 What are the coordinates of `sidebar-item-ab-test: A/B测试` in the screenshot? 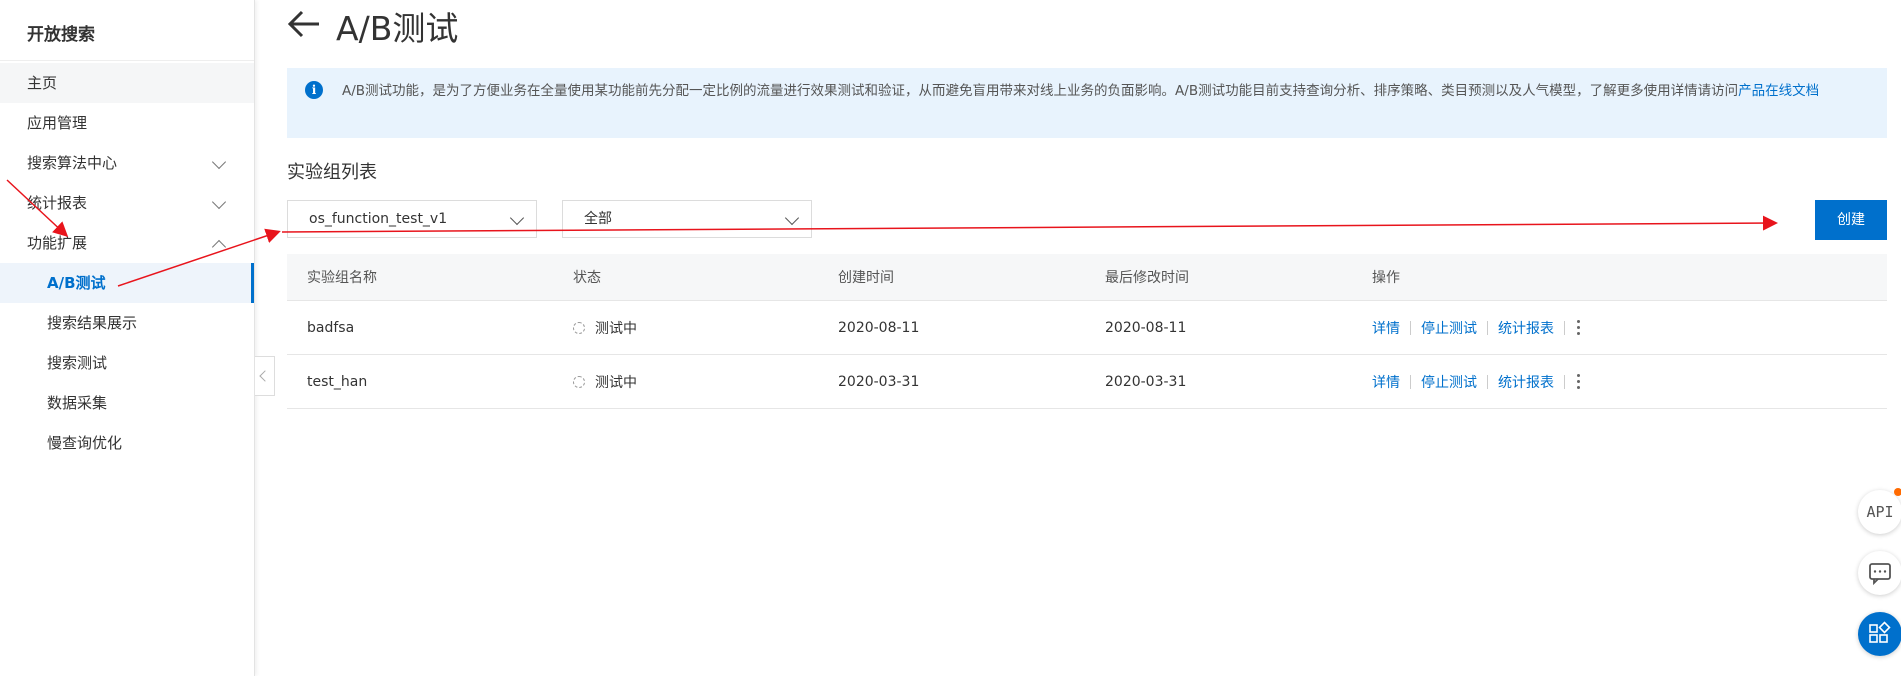 It's located at (127, 283).